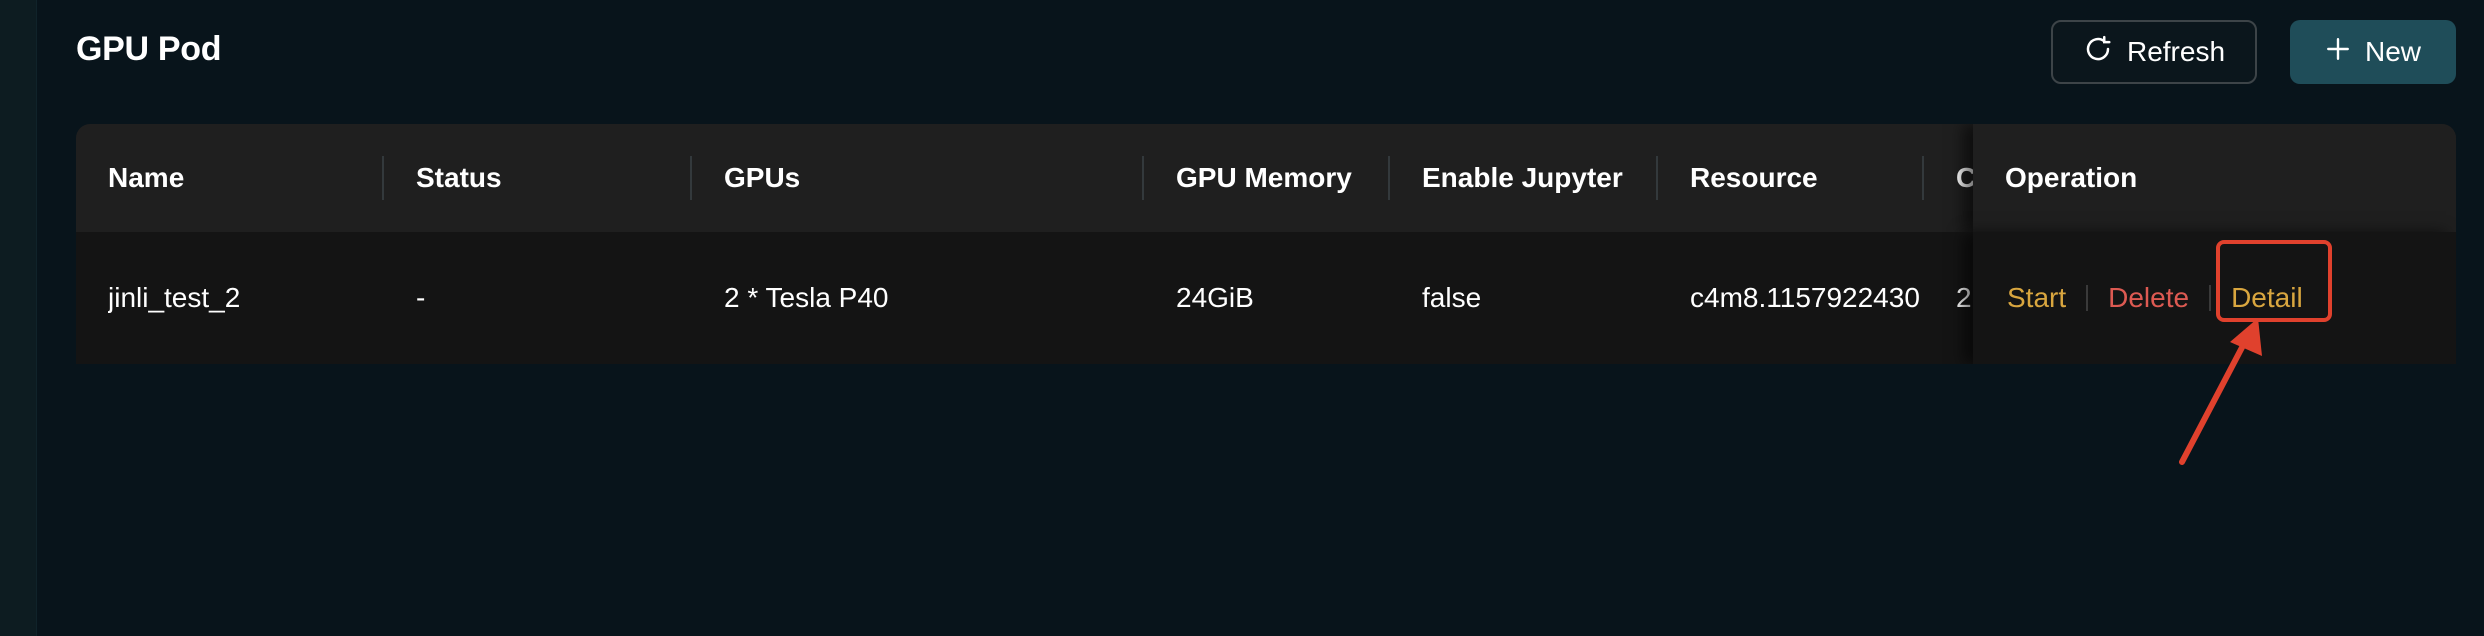  Describe the element at coordinates (806, 297) in the screenshot. I see `pod-gpus: 2 * Tesla P40` at that location.